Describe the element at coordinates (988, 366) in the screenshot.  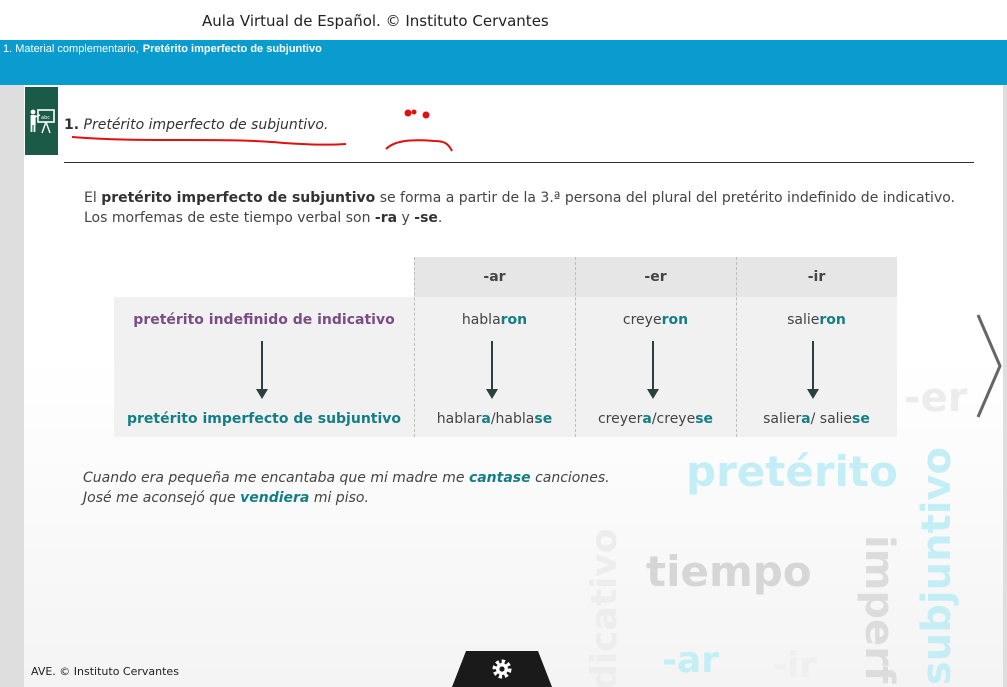
I see `chevron-right-icon` at that location.